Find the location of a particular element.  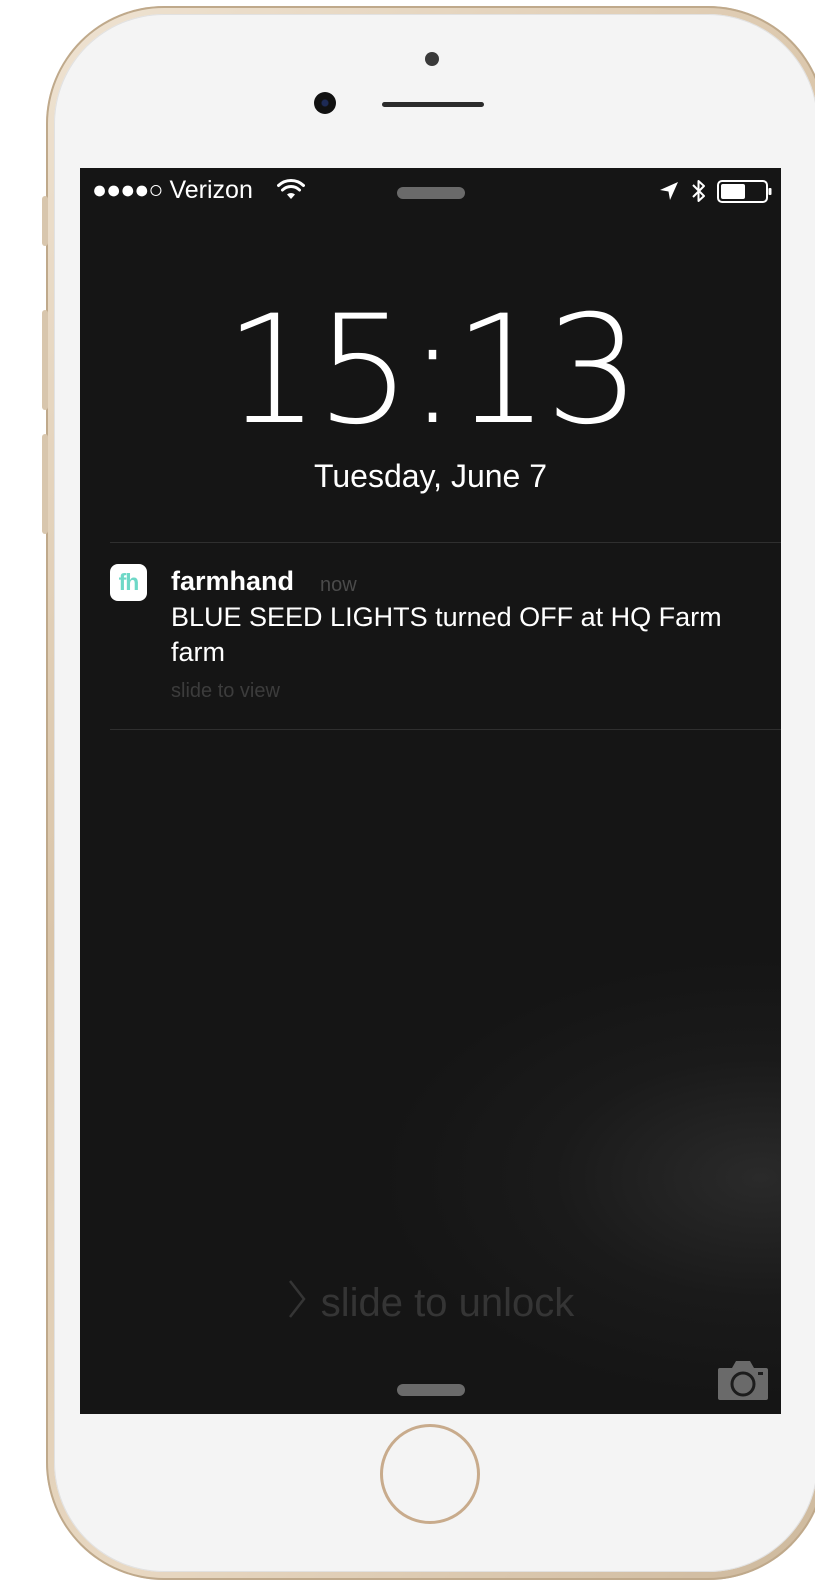

proximity-sensor is located at coordinates (432, 59).